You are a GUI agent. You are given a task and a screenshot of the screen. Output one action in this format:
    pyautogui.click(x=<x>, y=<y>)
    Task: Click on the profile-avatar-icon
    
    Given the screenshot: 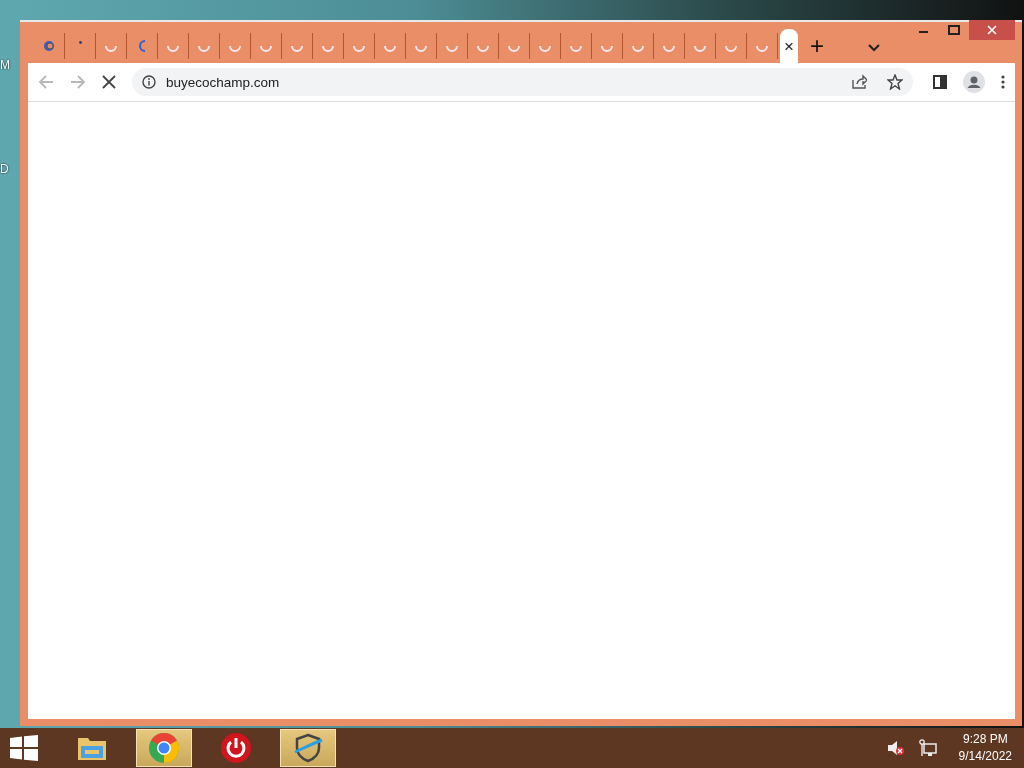 What is the action you would take?
    pyautogui.click(x=974, y=82)
    